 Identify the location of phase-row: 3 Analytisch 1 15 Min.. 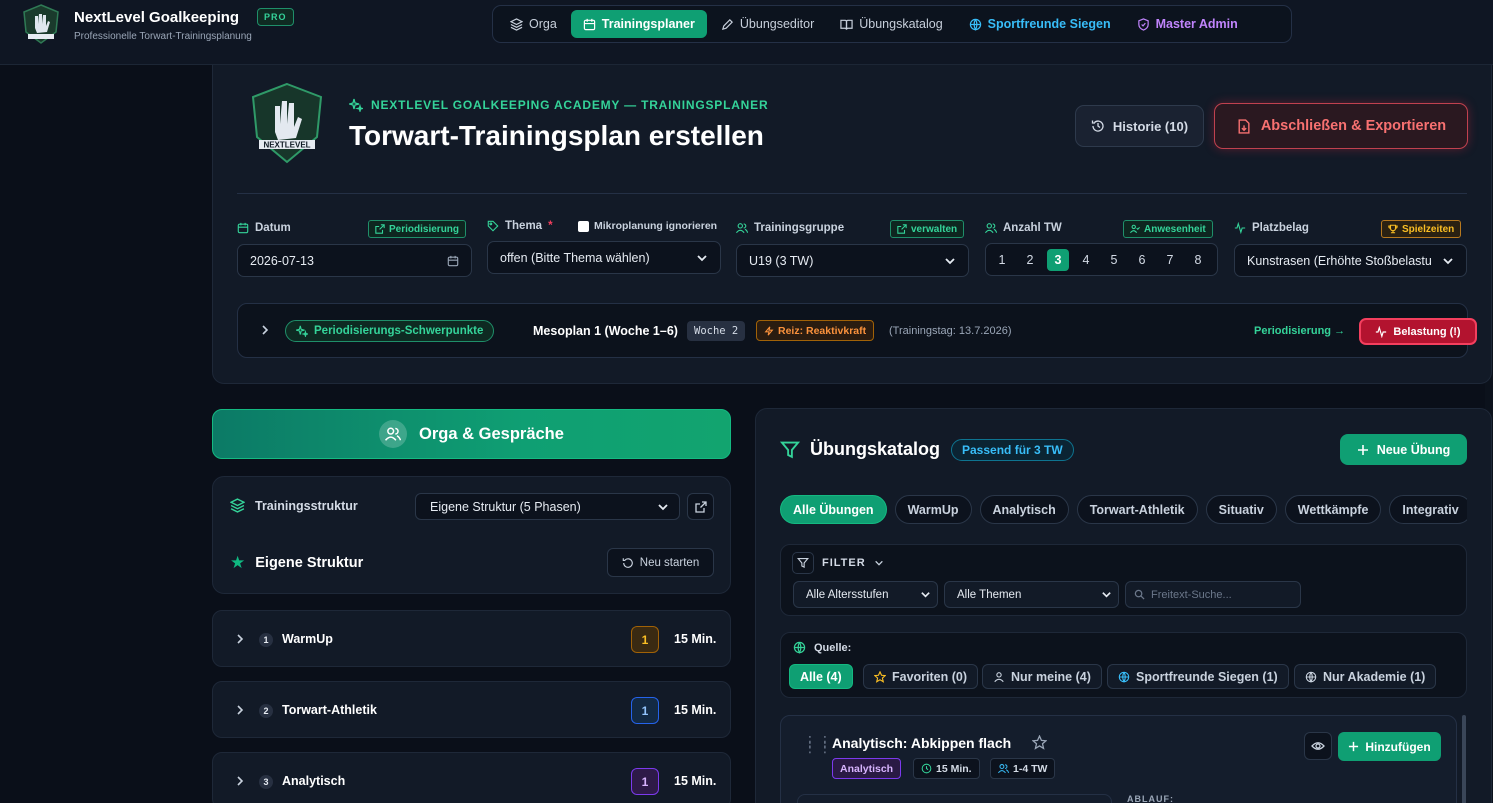
(471, 777).